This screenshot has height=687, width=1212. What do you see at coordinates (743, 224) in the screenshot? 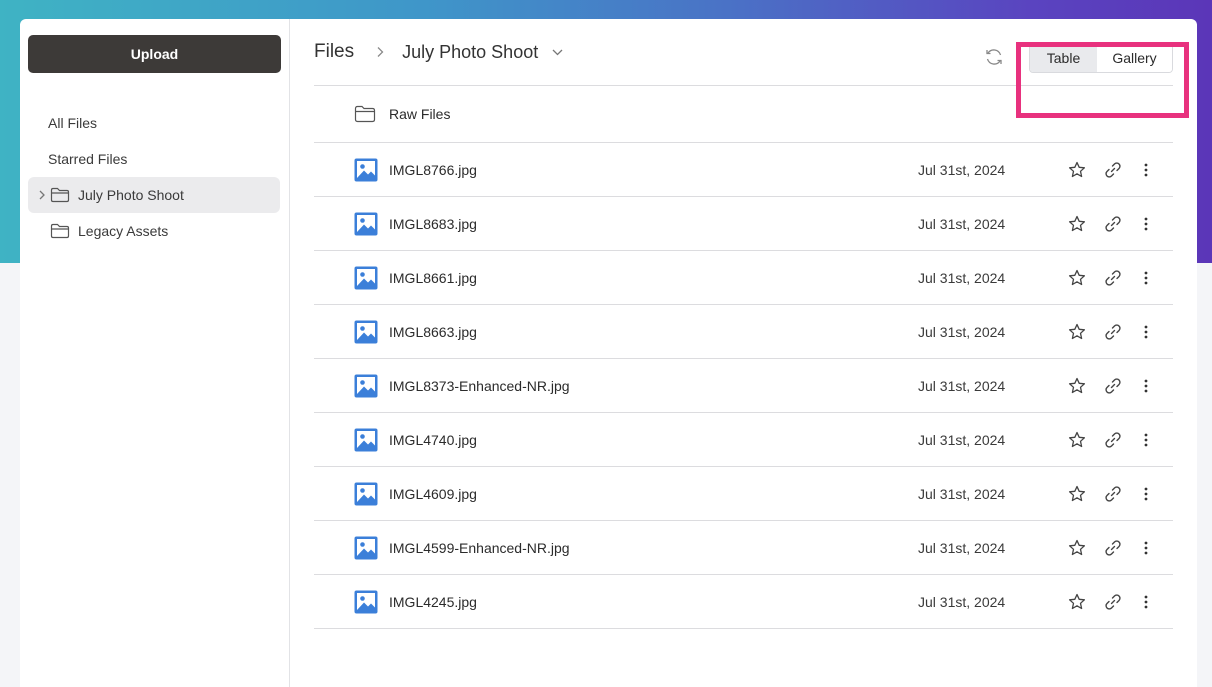
I see `file-row: IMGL8683.jpg Jul 31st, 2024` at bounding box center [743, 224].